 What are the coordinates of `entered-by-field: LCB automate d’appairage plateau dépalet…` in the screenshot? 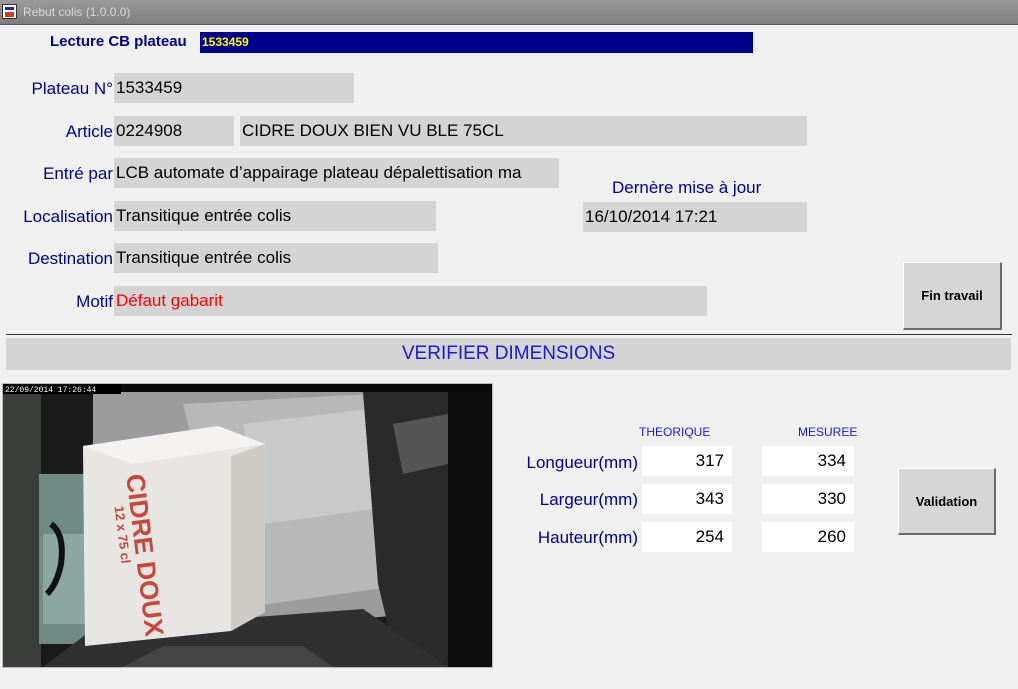 It's located at (336, 173).